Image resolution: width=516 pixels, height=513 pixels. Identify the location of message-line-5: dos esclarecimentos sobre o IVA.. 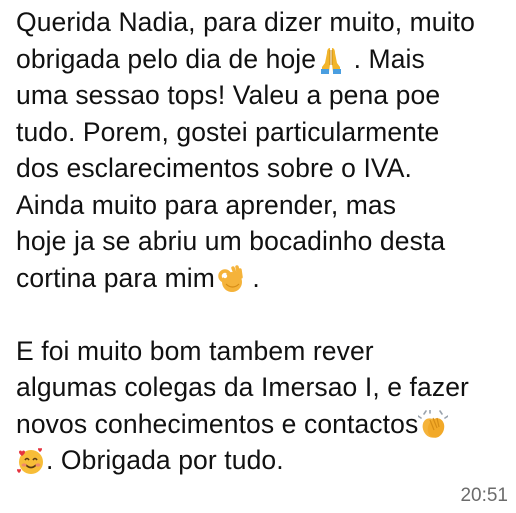
(214, 168).